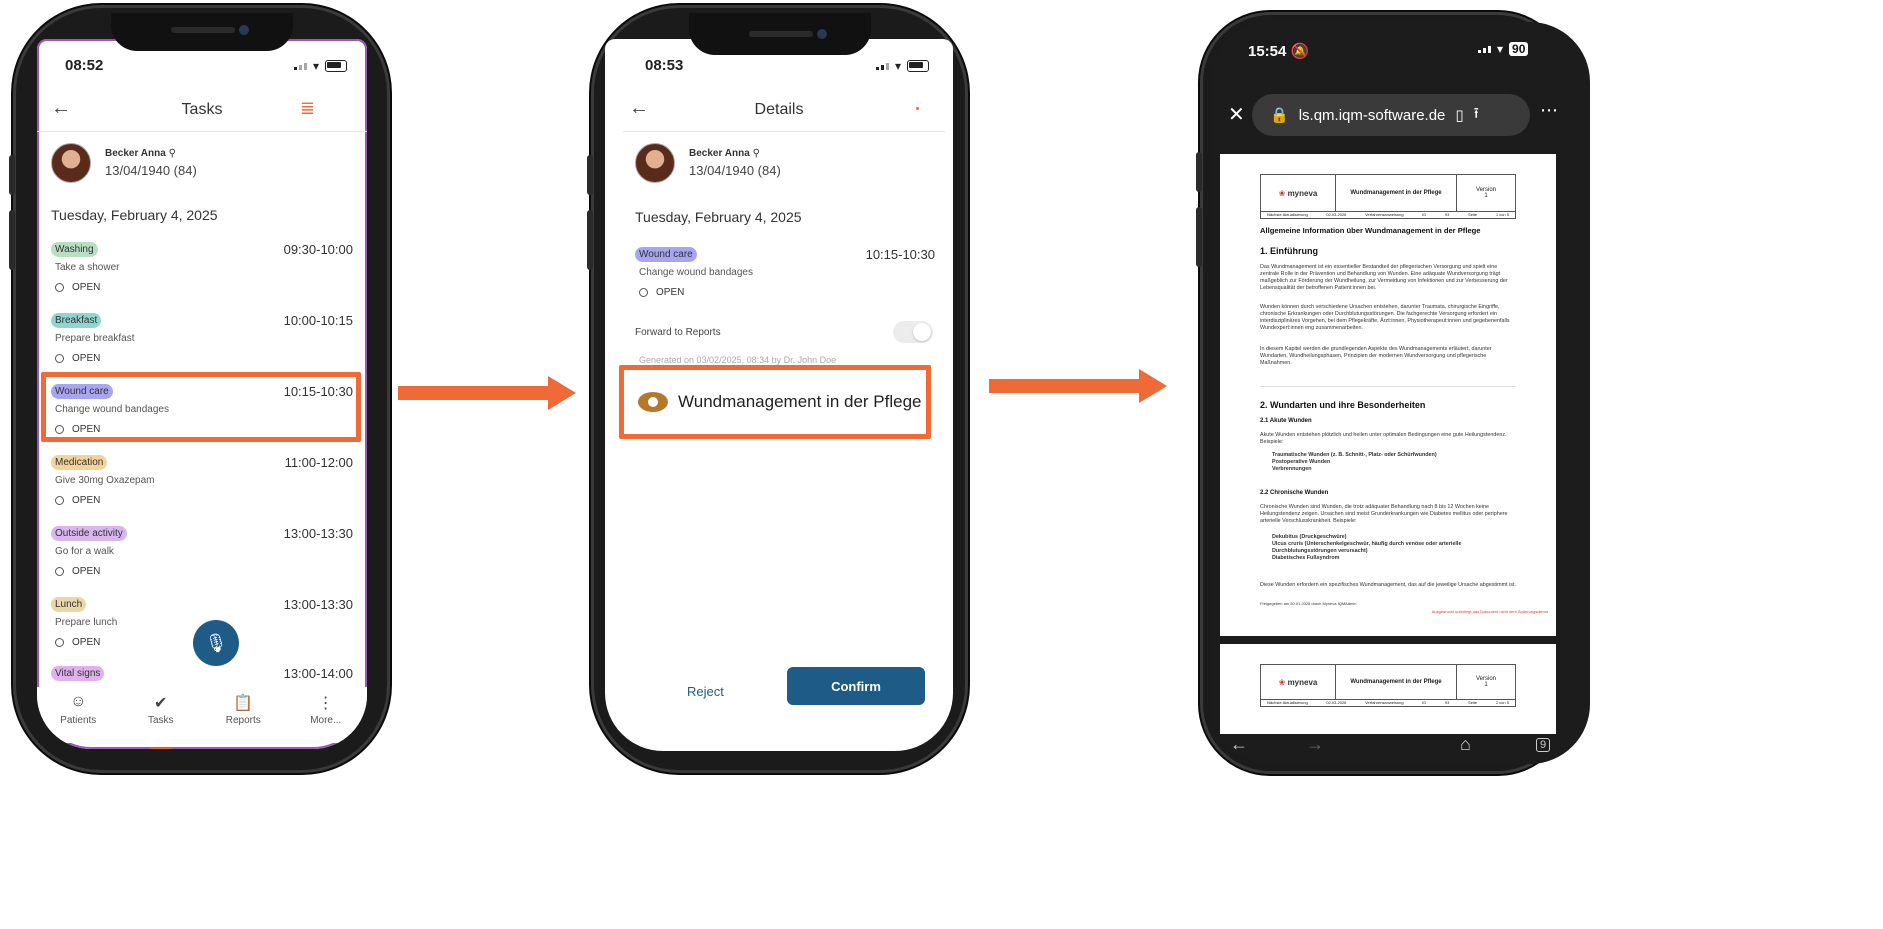  I want to click on notch, so click(202, 32).